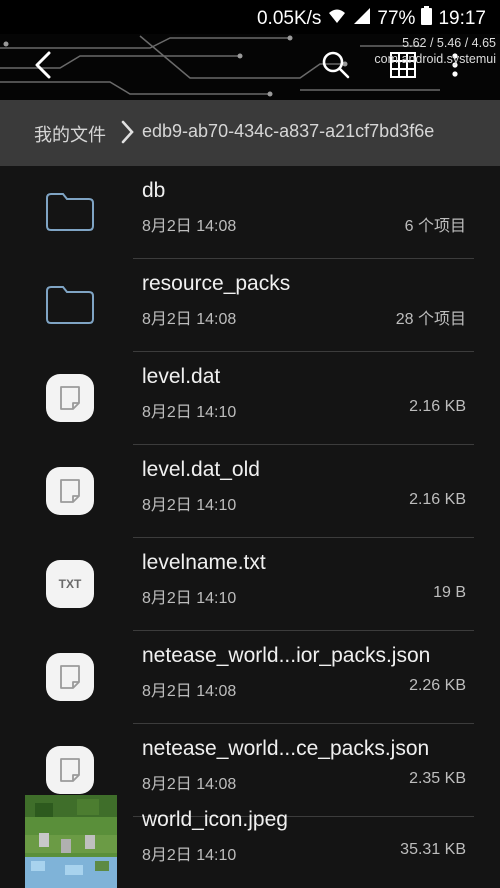 The image size is (500, 888). Describe the element at coordinates (430, 319) in the screenshot. I see `file-size: 28 个项目` at that location.